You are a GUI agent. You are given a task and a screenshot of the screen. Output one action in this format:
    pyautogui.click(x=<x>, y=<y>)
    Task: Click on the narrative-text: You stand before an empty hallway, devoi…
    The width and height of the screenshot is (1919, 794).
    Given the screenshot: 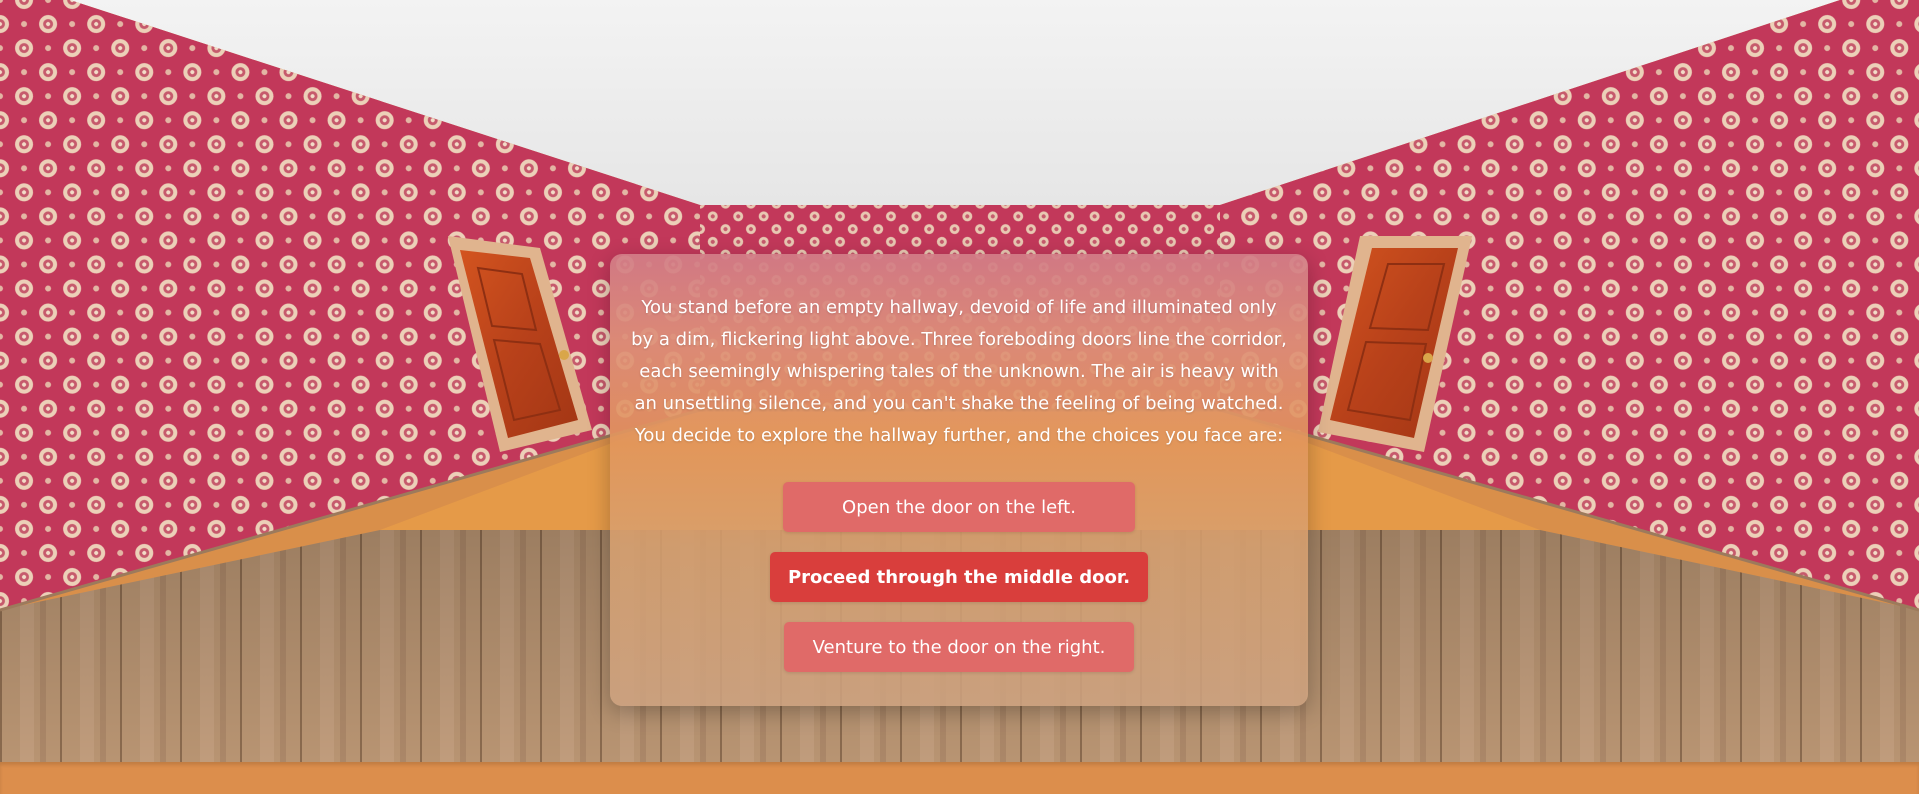 What is the action you would take?
    pyautogui.click(x=959, y=371)
    